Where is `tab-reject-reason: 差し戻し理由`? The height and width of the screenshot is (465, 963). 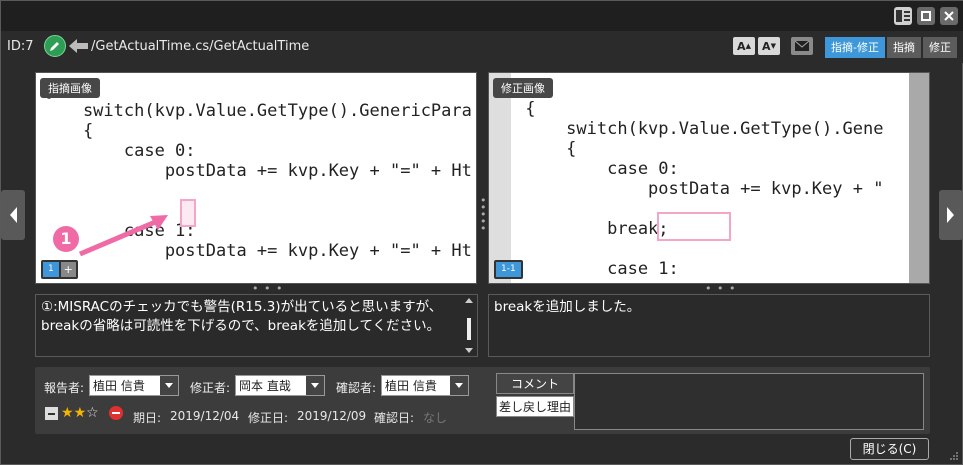 tab-reject-reason: 差し戻し理由 is located at coordinates (535, 406).